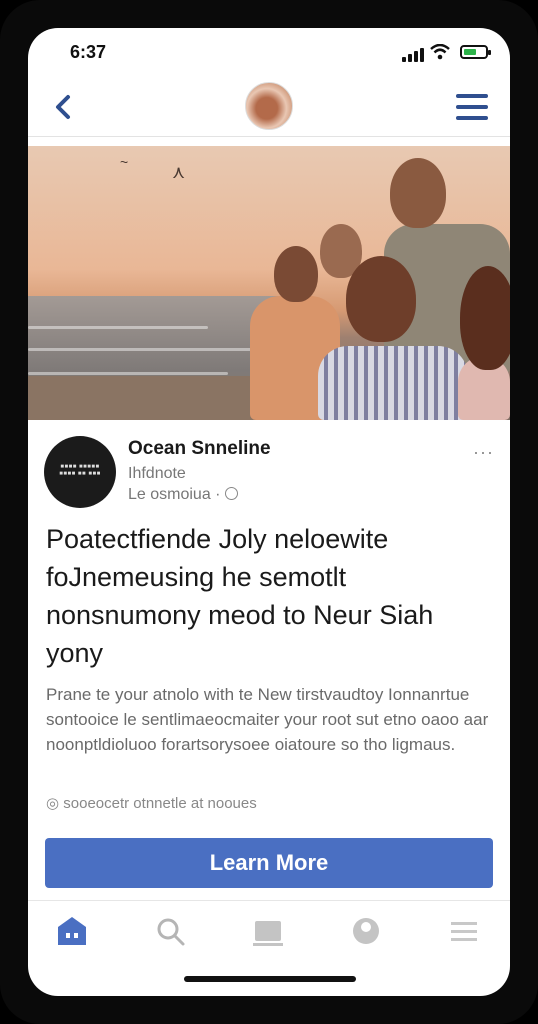 The image size is (538, 1024). Describe the element at coordinates (199, 449) in the screenshot. I see `page-name: Ocean Snneline` at that location.